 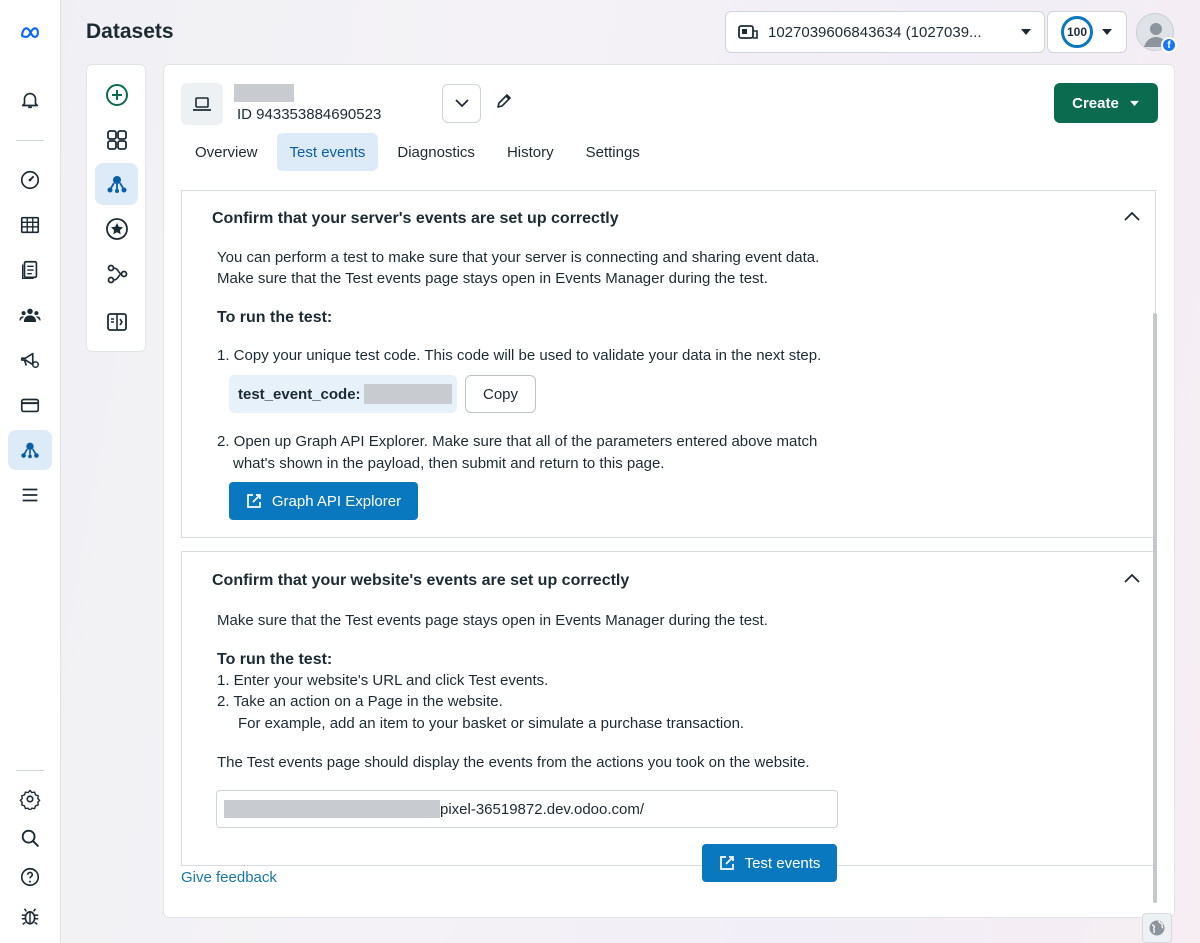 I want to click on meta-logo-icon, so click(x=30, y=32).